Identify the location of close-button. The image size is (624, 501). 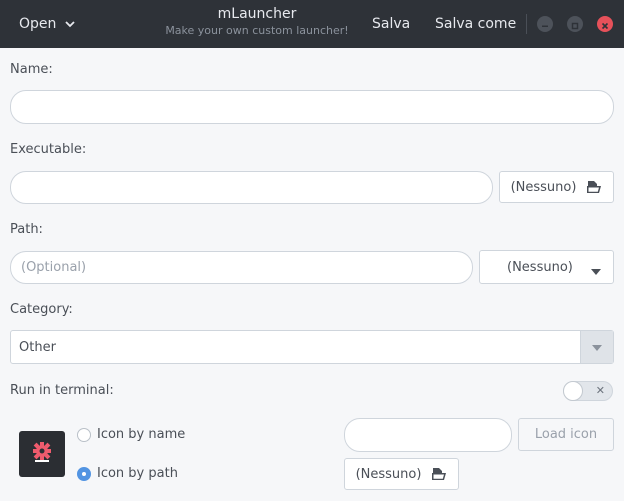
(605, 24).